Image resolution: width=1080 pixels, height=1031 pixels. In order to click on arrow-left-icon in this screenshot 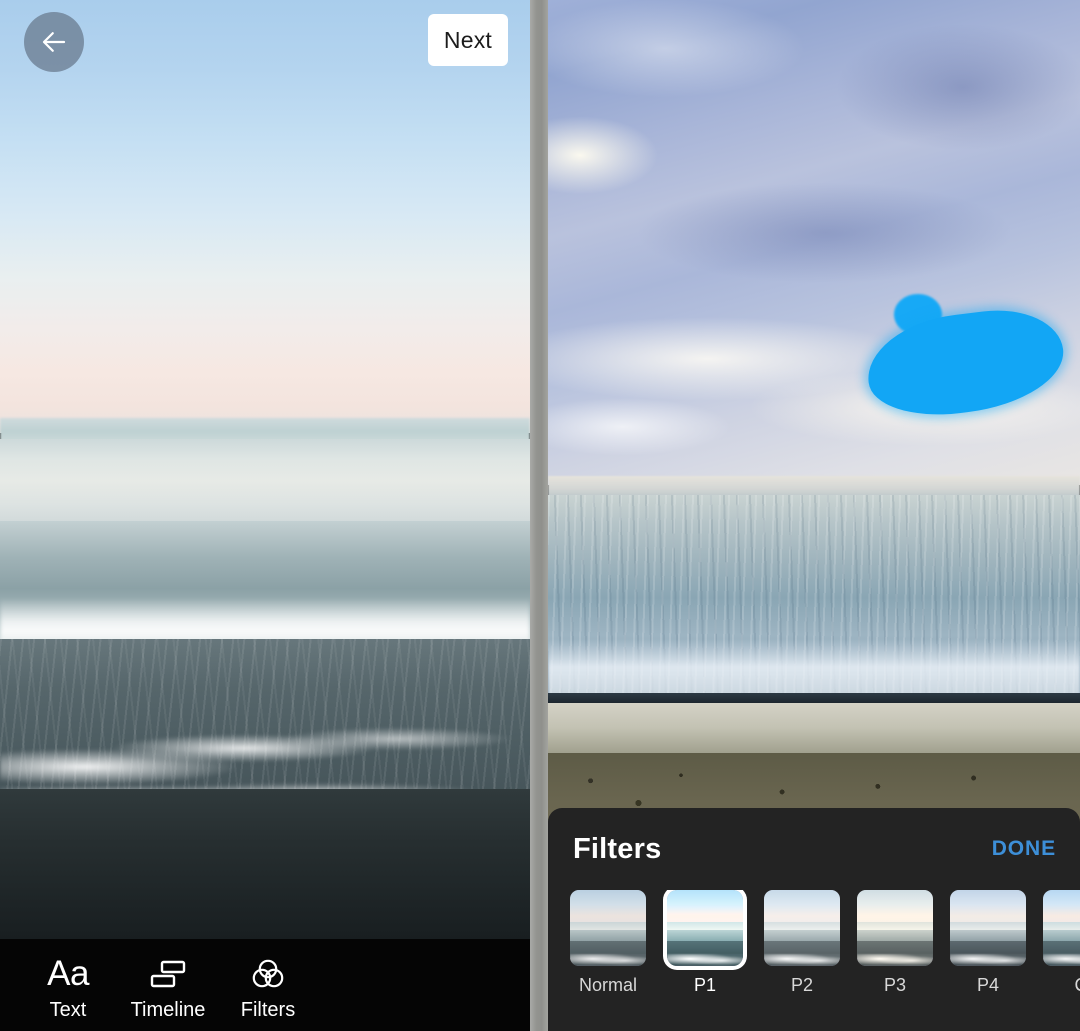, I will do `click(54, 42)`.